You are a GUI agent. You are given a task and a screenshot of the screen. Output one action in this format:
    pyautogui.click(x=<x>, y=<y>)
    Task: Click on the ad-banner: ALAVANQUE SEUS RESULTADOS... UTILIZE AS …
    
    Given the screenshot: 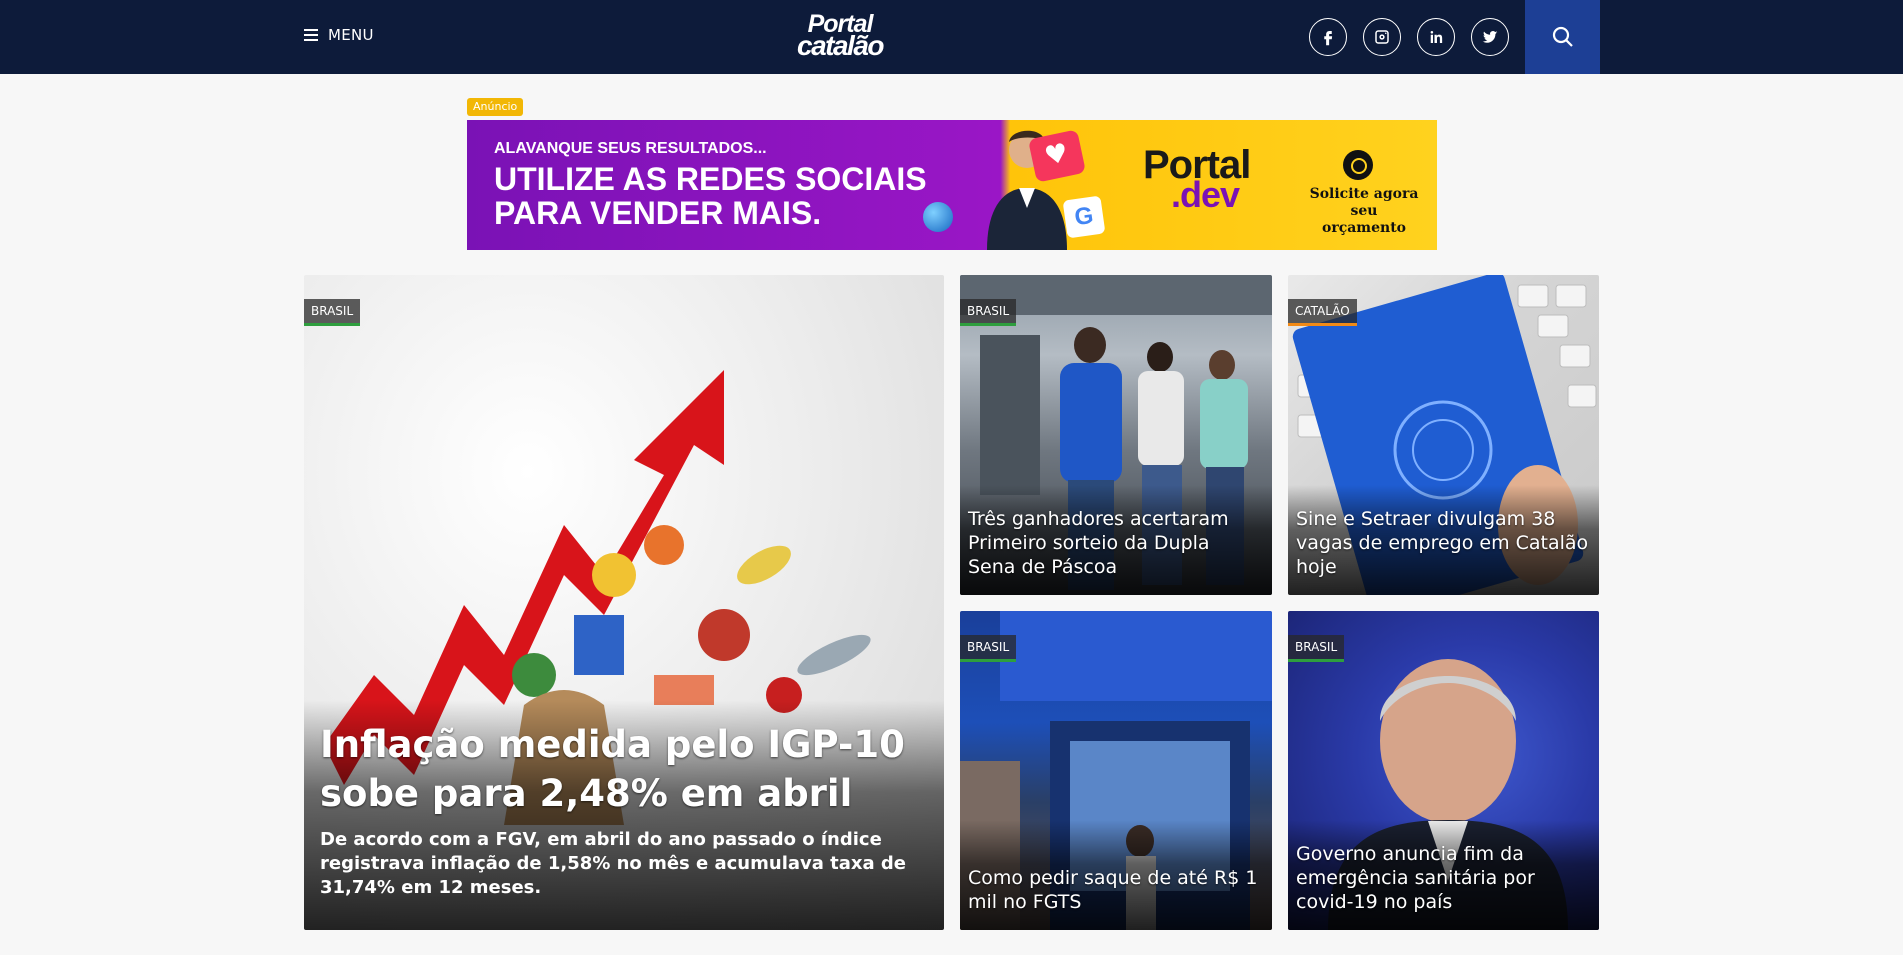 What is the action you would take?
    pyautogui.click(x=952, y=185)
    